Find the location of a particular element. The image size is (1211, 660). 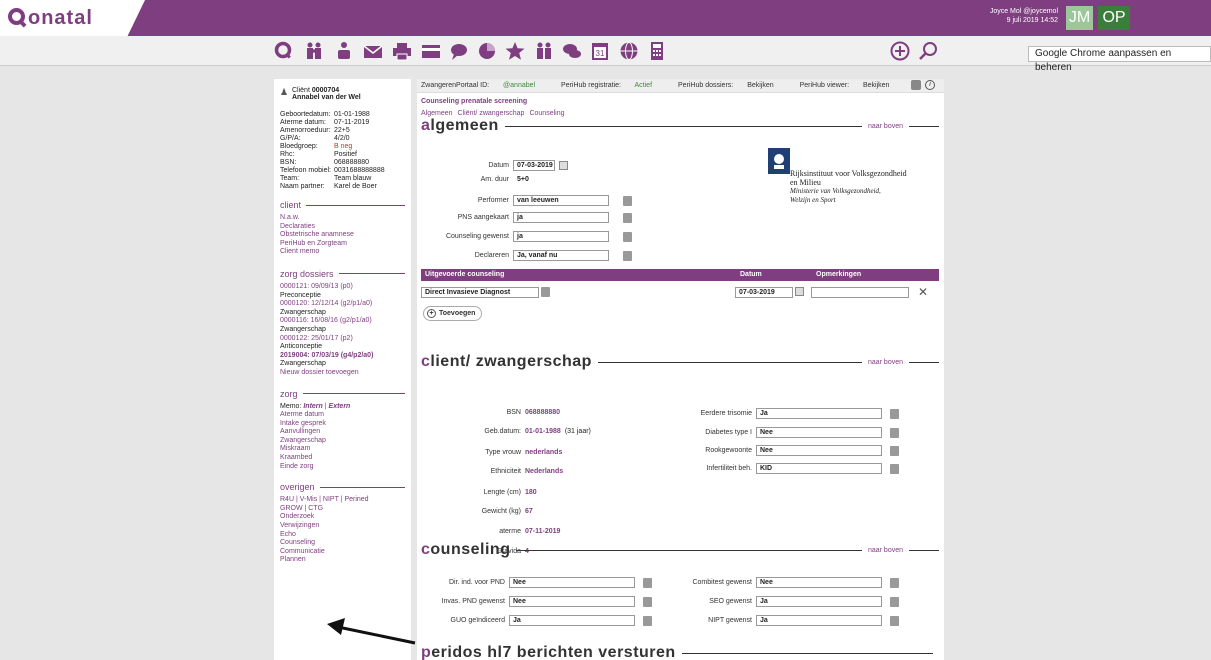

sidebar-item: Einde zorg is located at coordinates (342, 467).